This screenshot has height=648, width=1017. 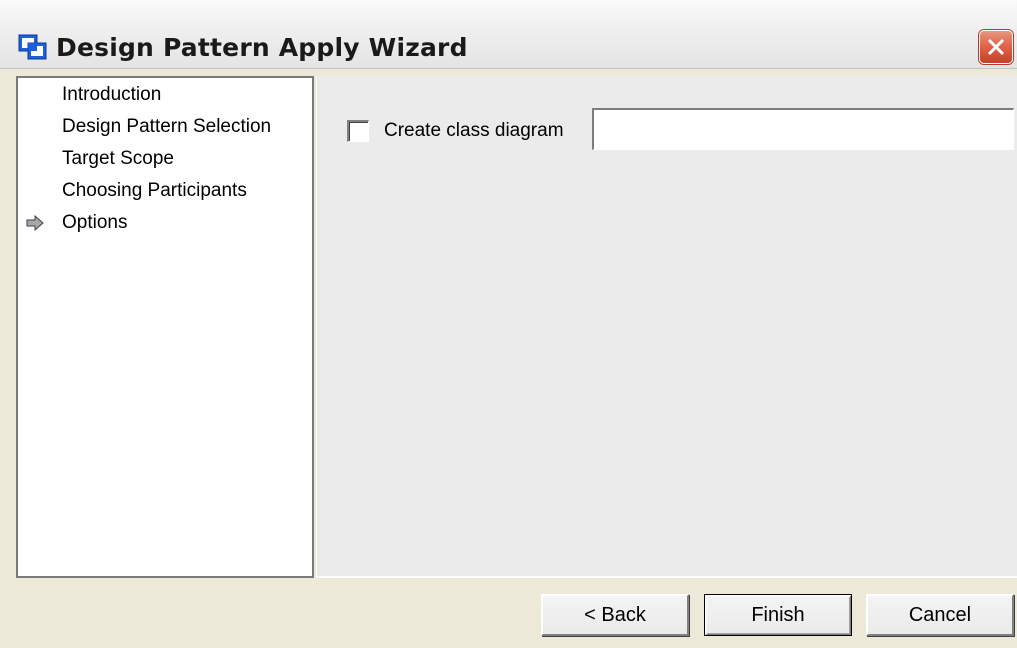 What do you see at coordinates (163, 99) in the screenshot?
I see `step-introduction: Introduction` at bounding box center [163, 99].